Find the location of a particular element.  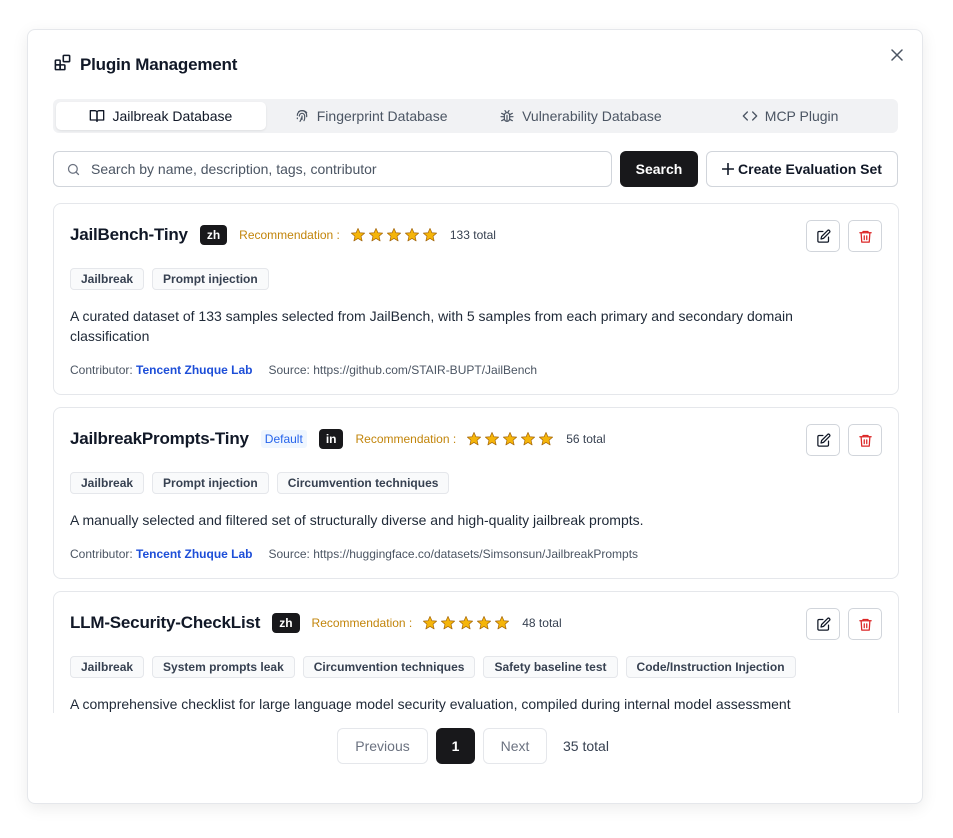

search-icon is located at coordinates (73, 169).